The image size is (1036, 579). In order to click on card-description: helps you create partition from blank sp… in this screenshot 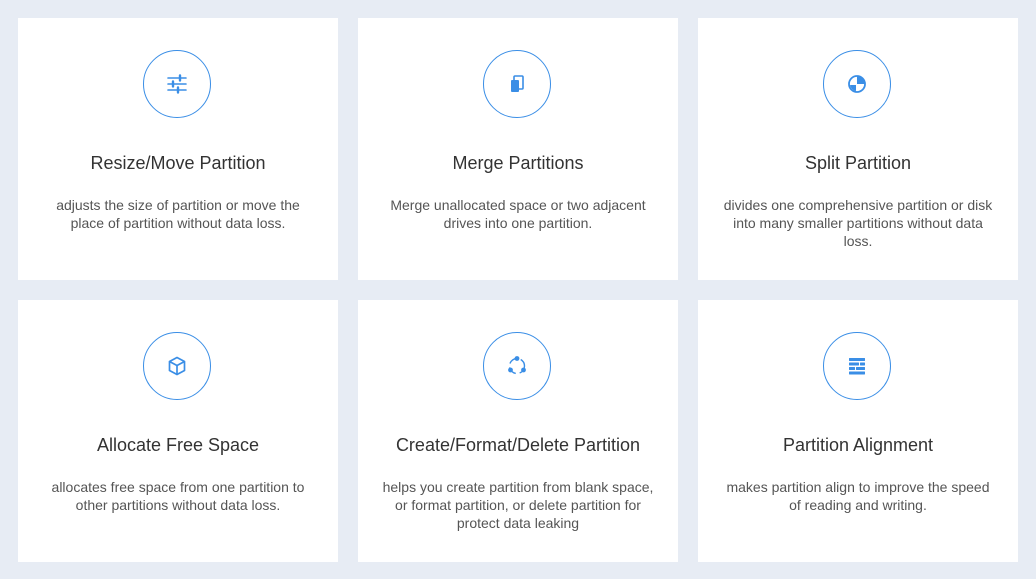, I will do `click(518, 505)`.